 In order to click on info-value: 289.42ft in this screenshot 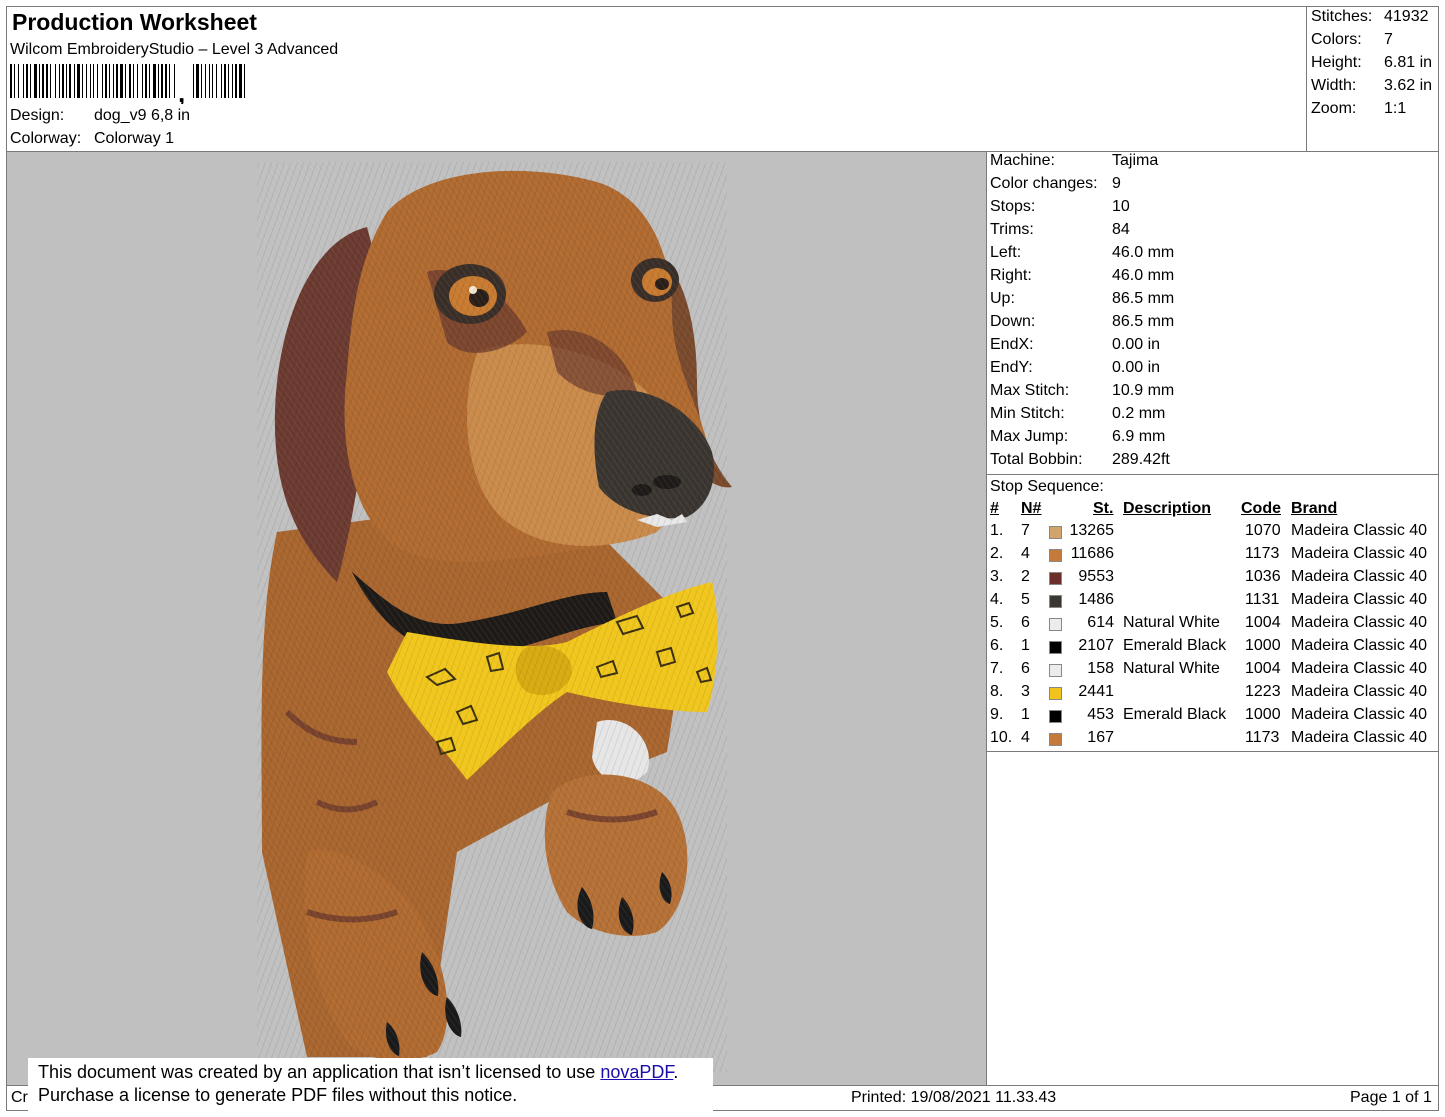, I will do `click(1141, 459)`.